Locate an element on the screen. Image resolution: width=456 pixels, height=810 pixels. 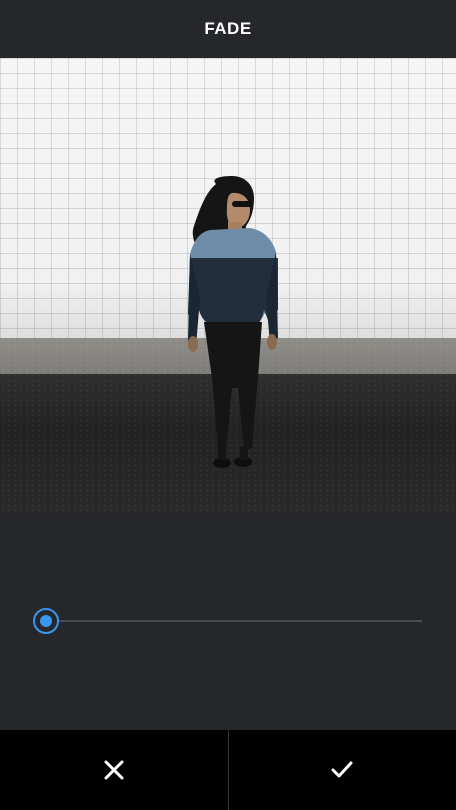
screen-title: FADE is located at coordinates (228, 28).